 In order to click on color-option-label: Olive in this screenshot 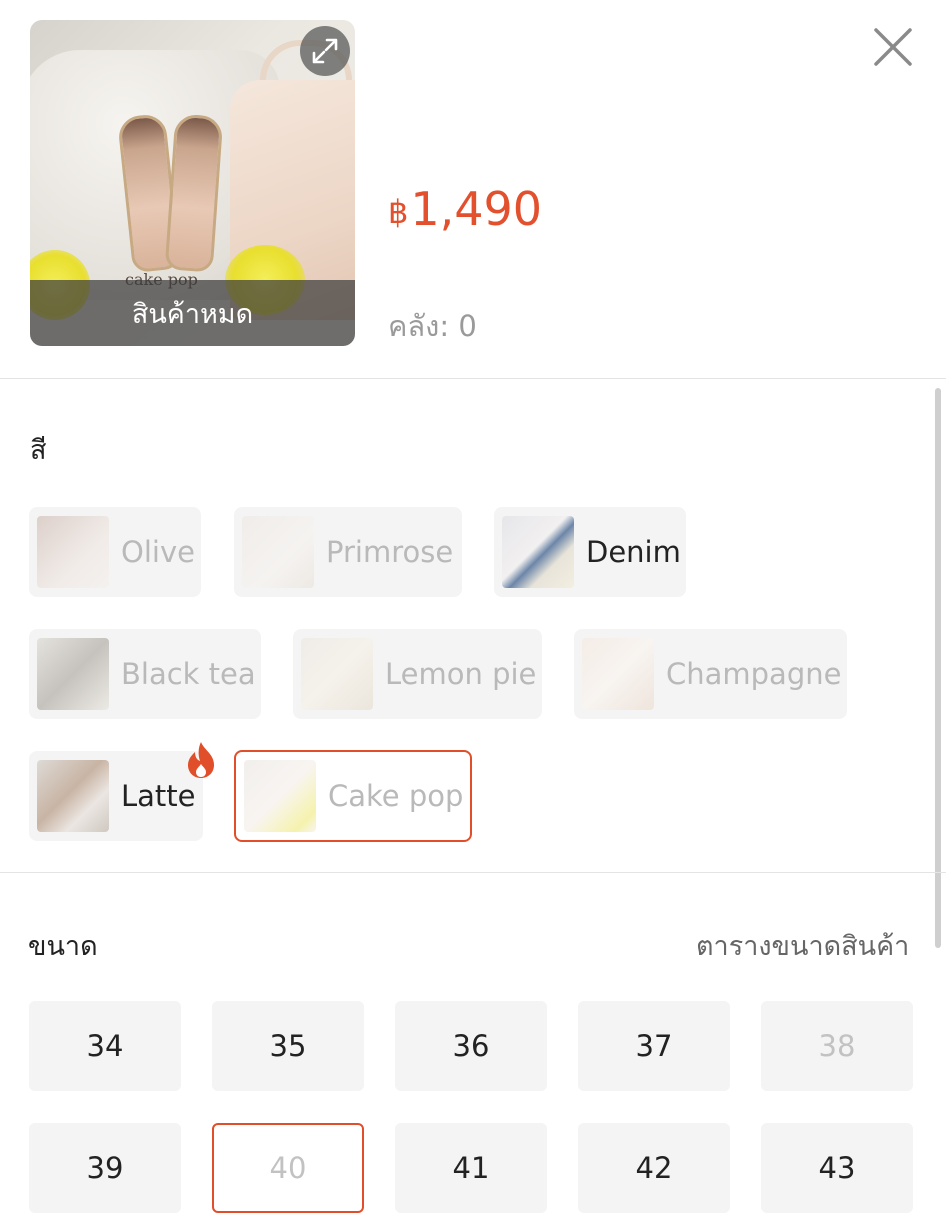, I will do `click(158, 552)`.